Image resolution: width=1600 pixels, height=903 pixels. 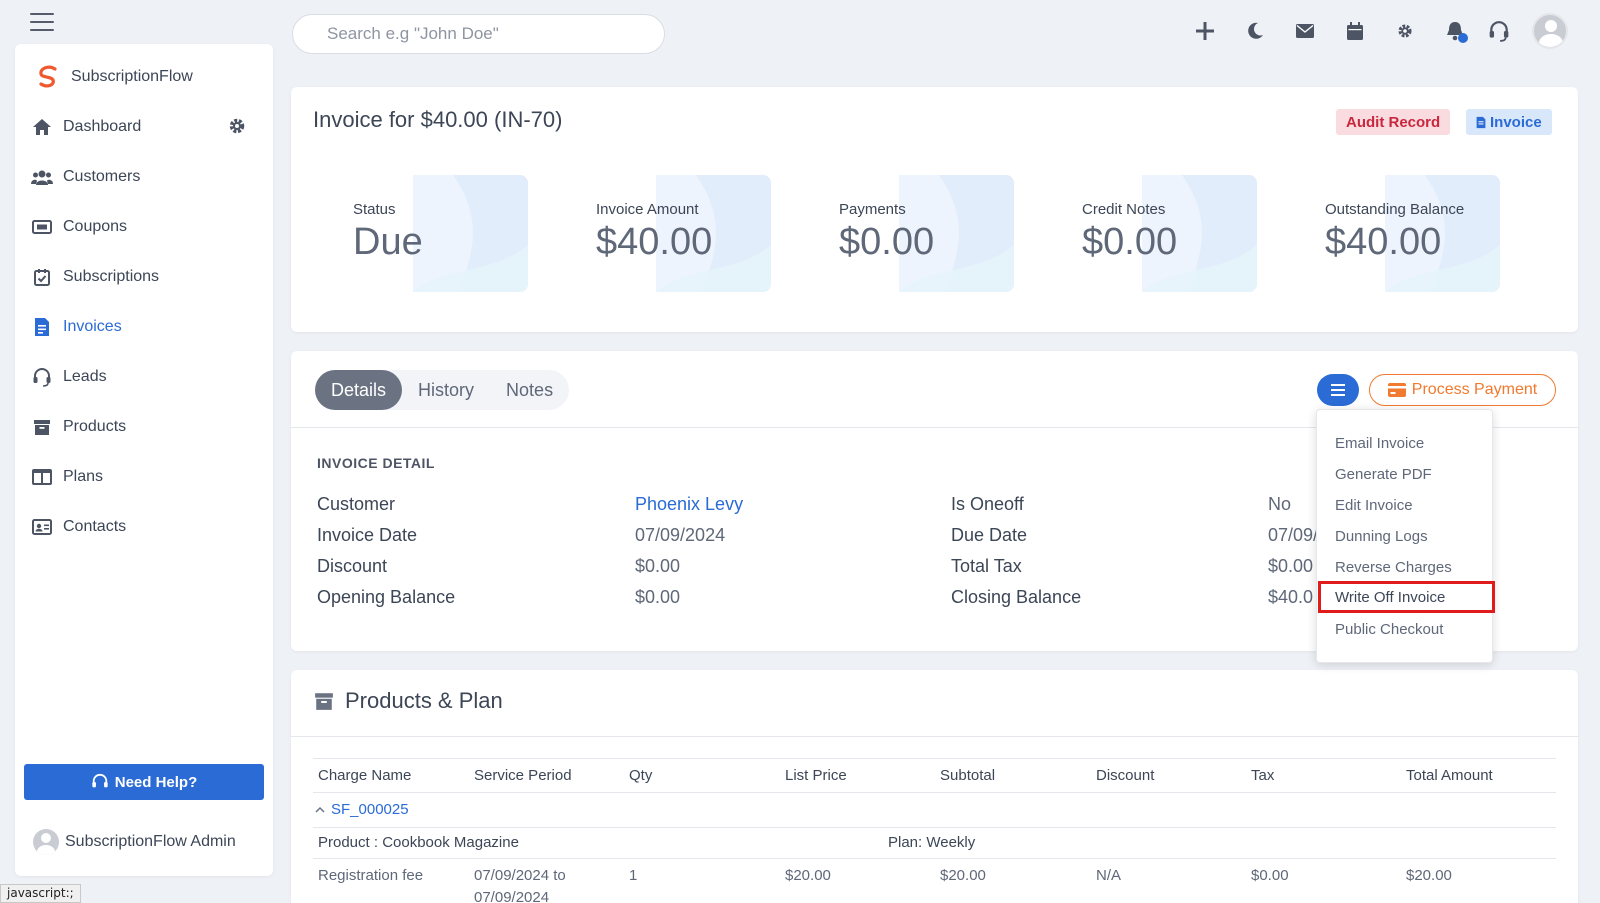 I want to click on menu-item-edit-invoice: Edit Invoice, so click(x=1404, y=505).